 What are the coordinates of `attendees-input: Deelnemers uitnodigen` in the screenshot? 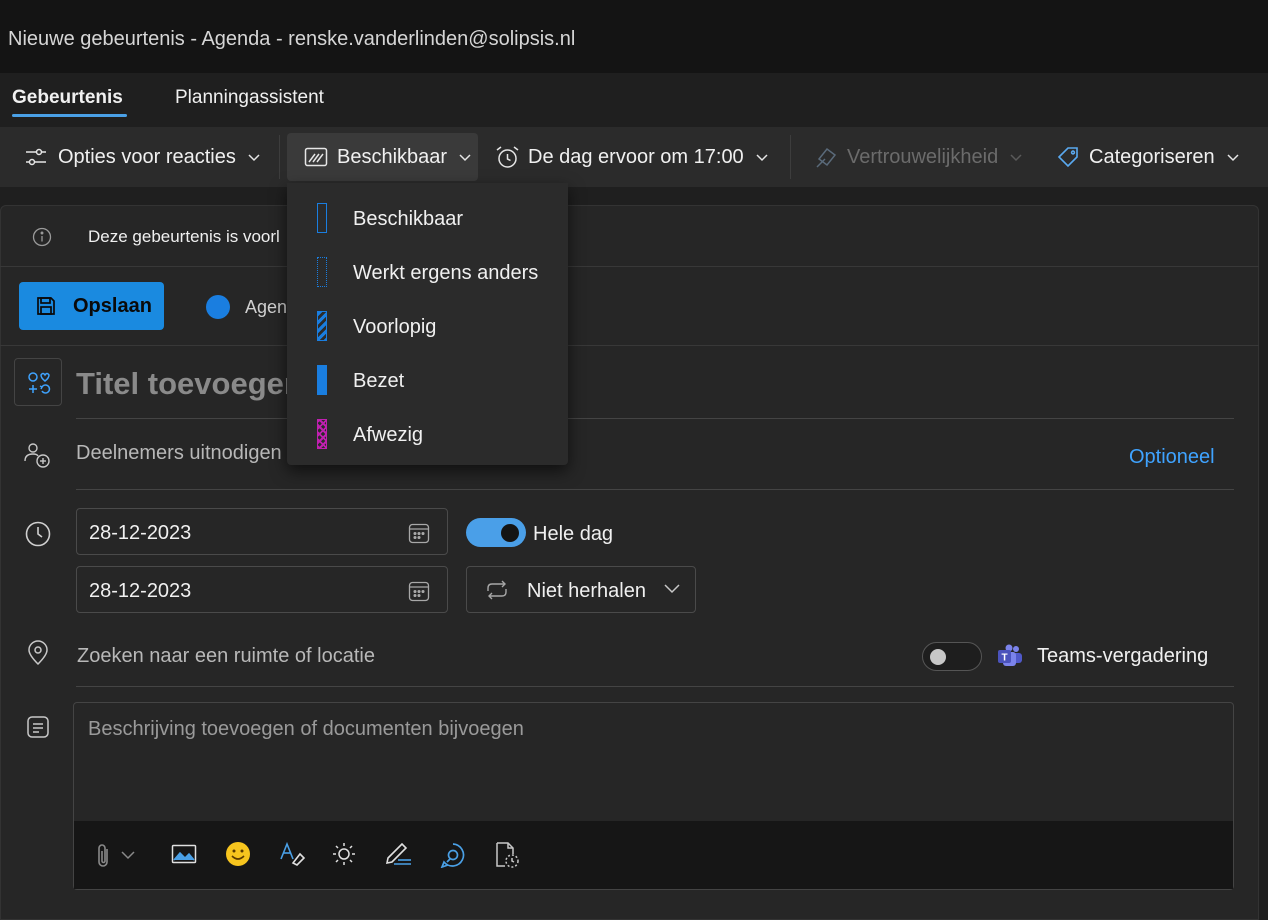 It's located at (179, 453).